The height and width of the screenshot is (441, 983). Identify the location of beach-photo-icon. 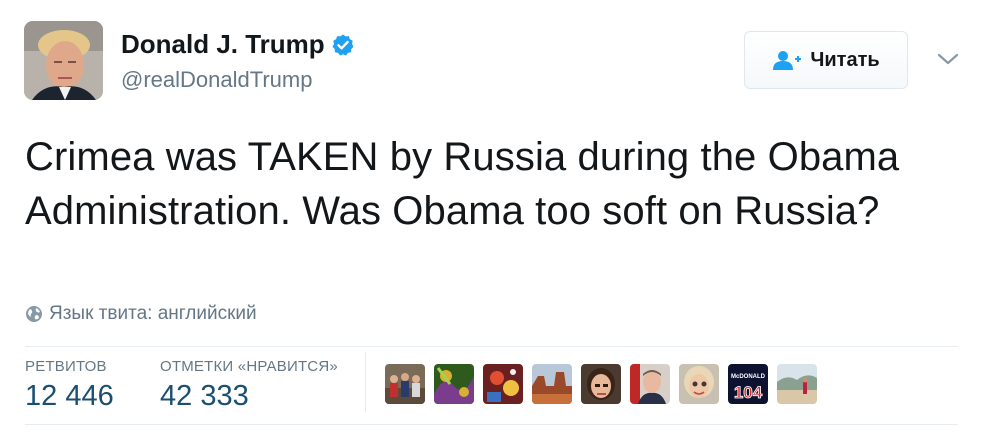
(797, 384).